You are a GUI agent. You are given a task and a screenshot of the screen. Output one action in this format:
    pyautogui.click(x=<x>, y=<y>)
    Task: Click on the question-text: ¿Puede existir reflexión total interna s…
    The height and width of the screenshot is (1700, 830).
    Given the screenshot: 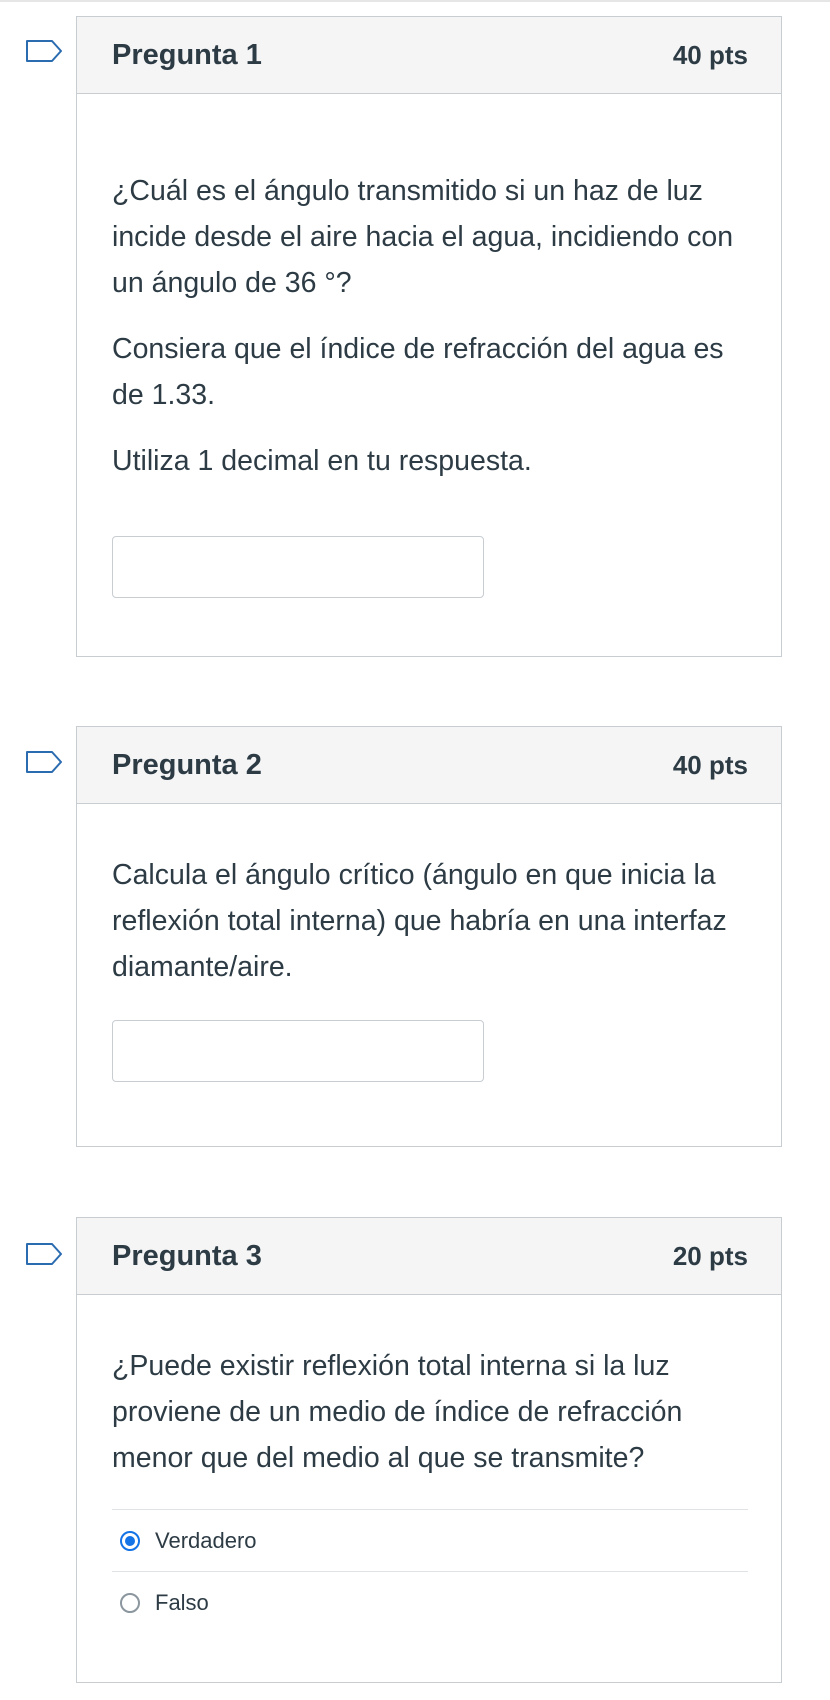 What is the action you would take?
    pyautogui.click(x=430, y=1412)
    